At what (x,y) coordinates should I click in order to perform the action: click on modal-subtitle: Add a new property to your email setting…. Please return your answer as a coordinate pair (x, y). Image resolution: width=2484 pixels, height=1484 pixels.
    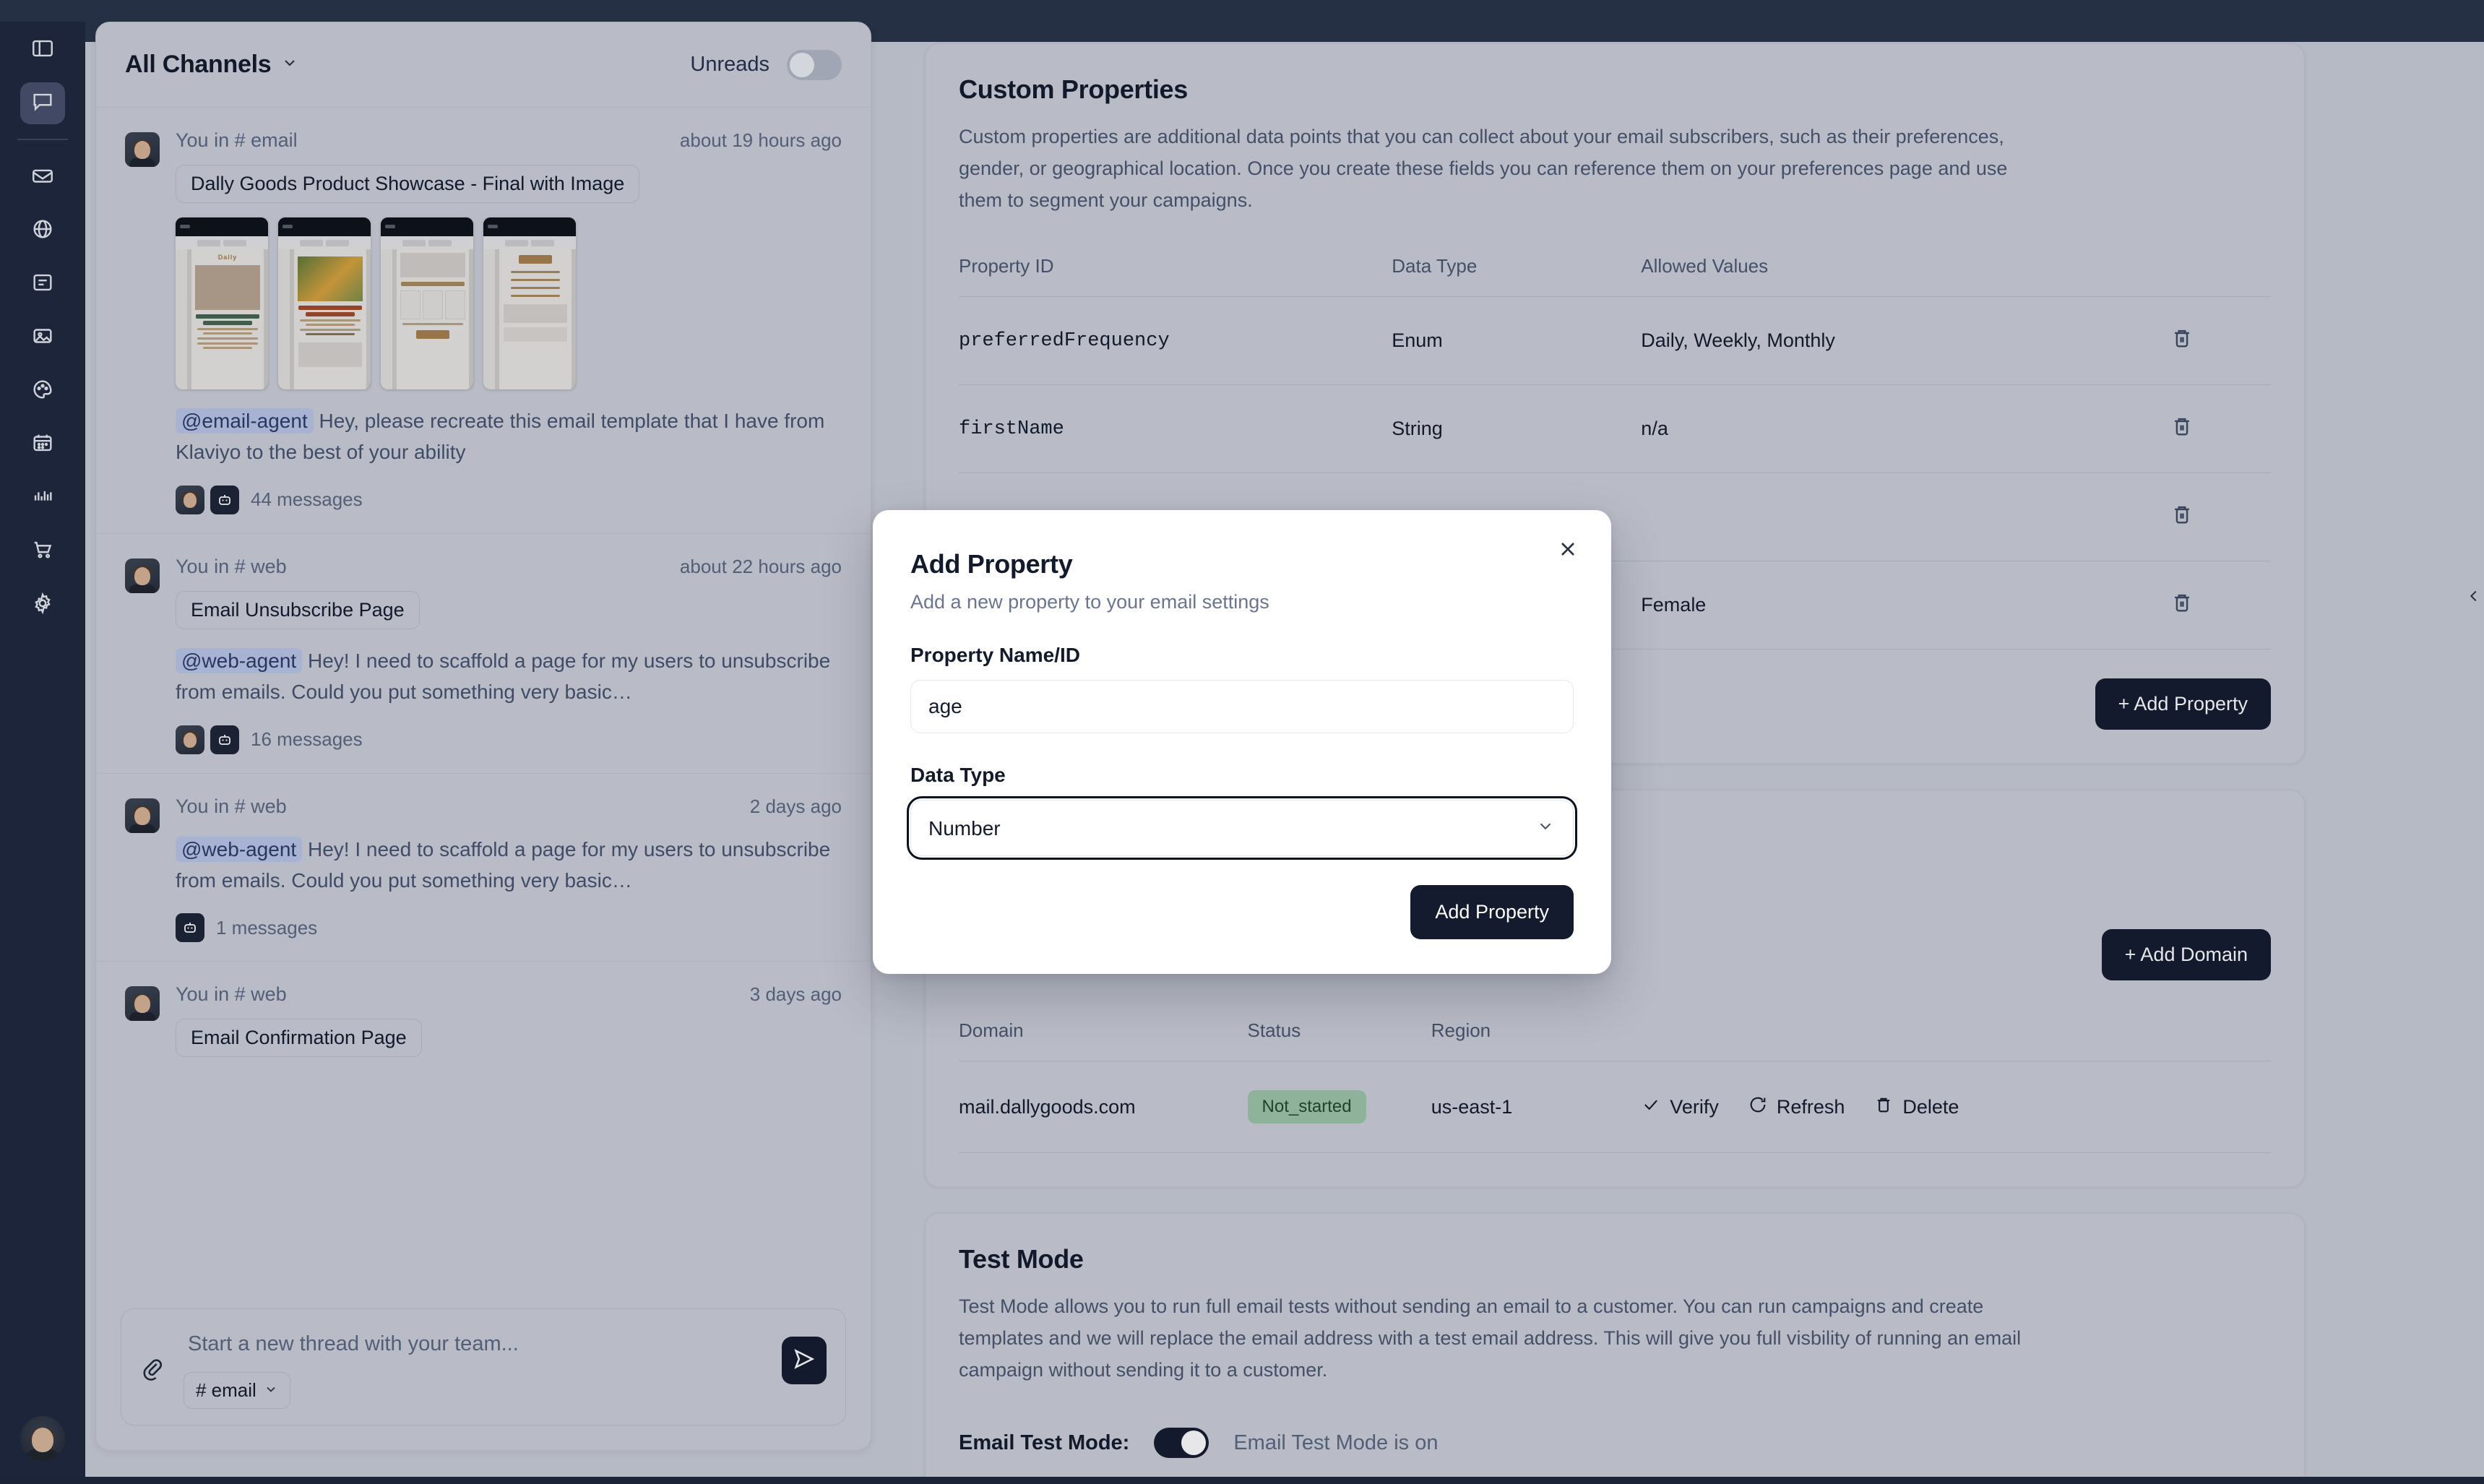
    Looking at the image, I should click on (1089, 602).